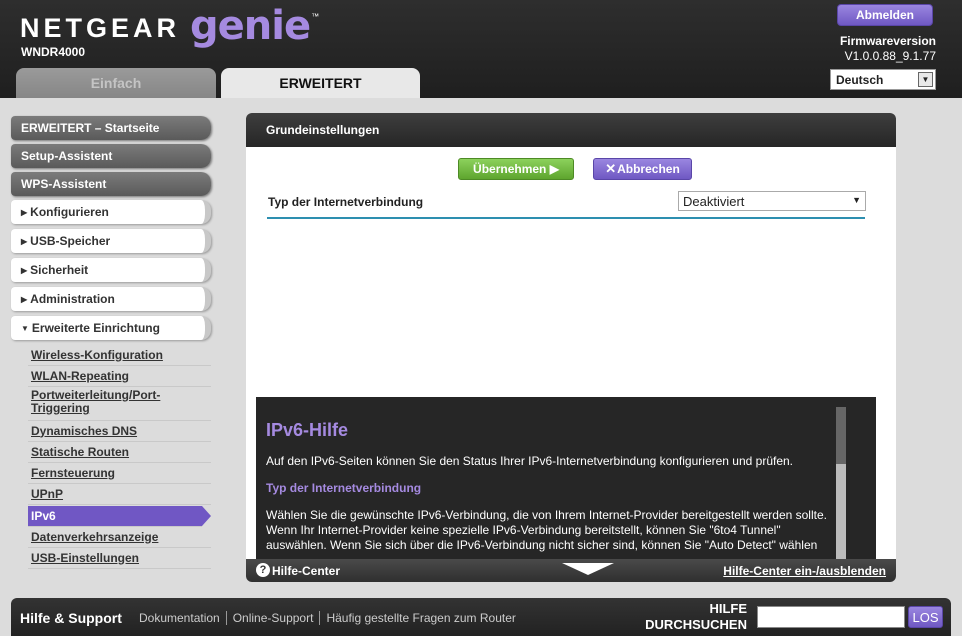 Image resolution: width=962 pixels, height=636 pixels. I want to click on connection-type-select: Deaktiviert ▼, so click(772, 201).